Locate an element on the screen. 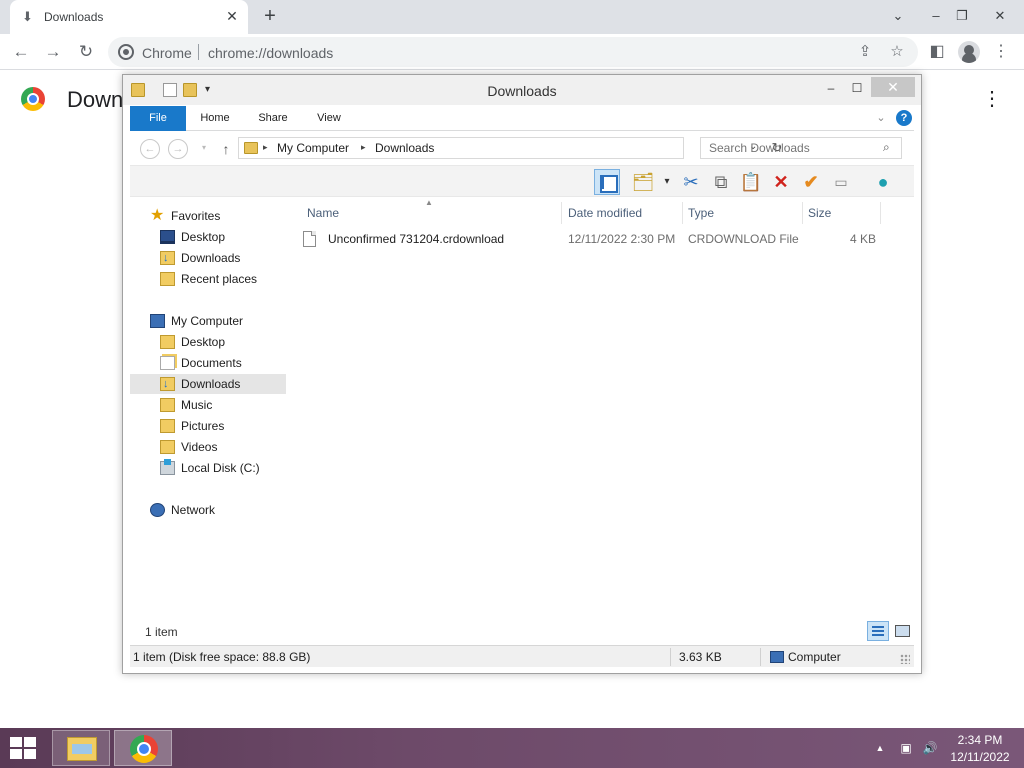 This screenshot has height=768, width=1024. profile-avatar is located at coordinates (969, 52).